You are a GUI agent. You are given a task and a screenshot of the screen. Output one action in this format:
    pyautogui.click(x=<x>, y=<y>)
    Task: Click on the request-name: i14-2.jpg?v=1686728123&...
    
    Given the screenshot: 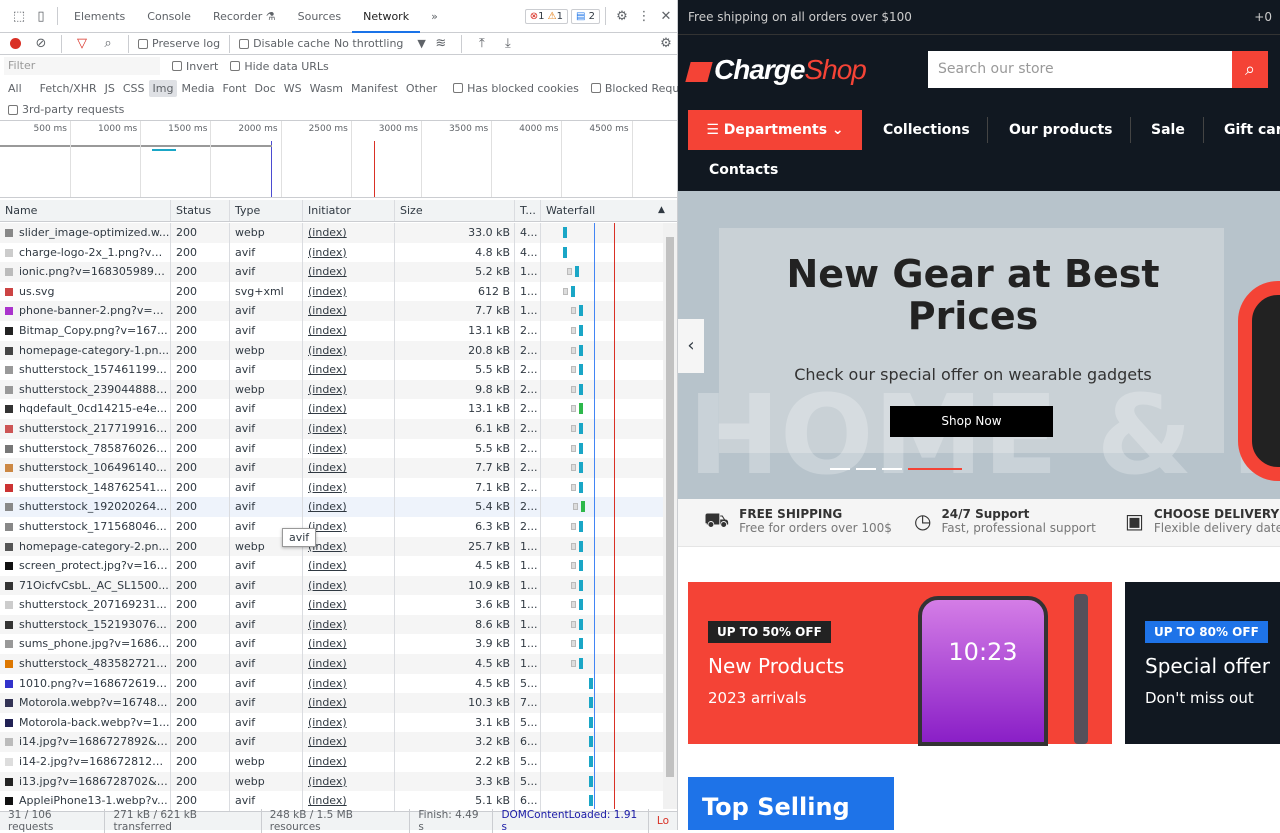 What is the action you would take?
    pyautogui.click(x=85, y=762)
    